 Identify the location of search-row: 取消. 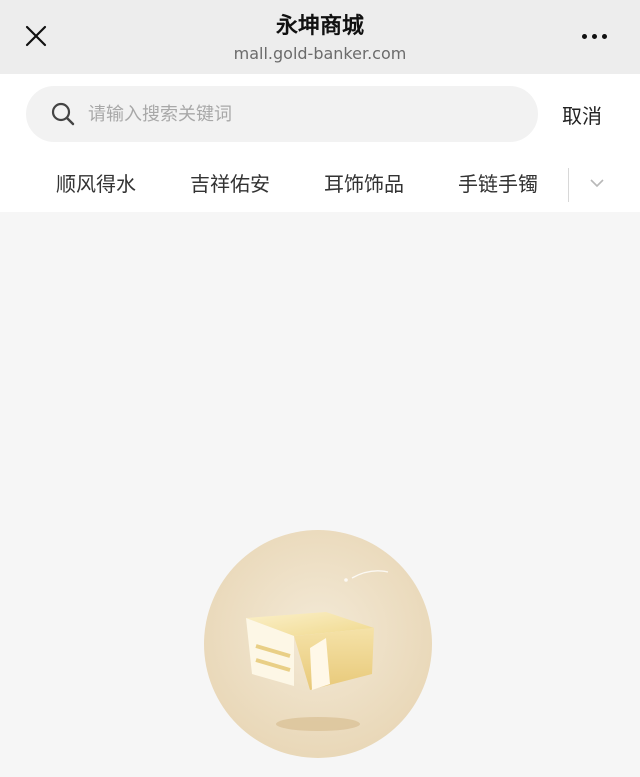
(320, 114).